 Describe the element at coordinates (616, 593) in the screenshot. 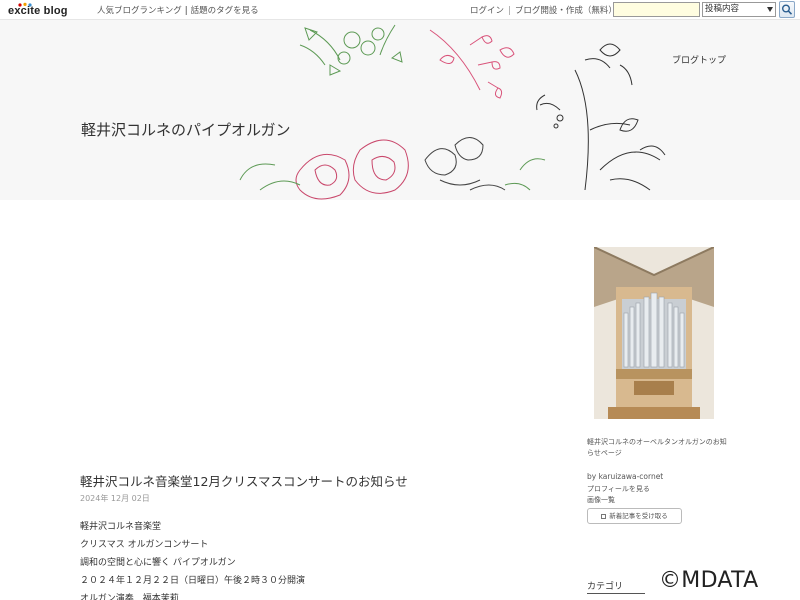

I see `category-divider` at that location.